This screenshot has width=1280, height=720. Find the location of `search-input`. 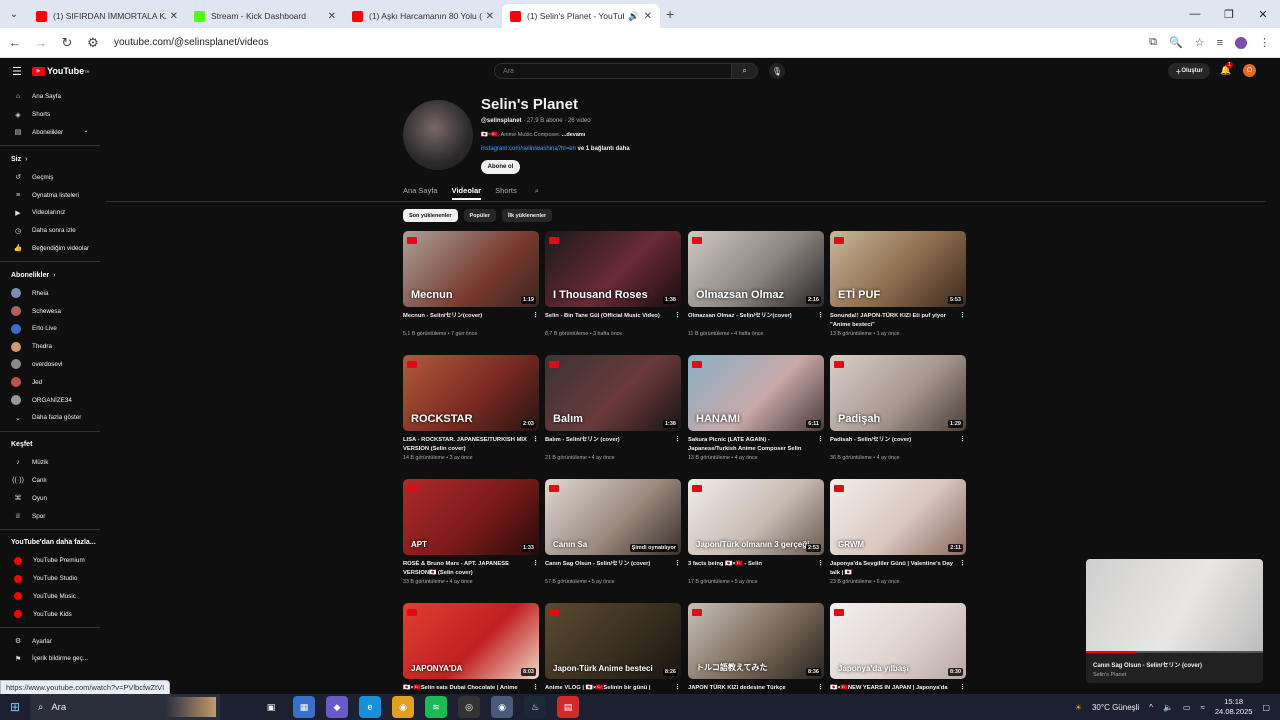

search-input is located at coordinates (613, 71).